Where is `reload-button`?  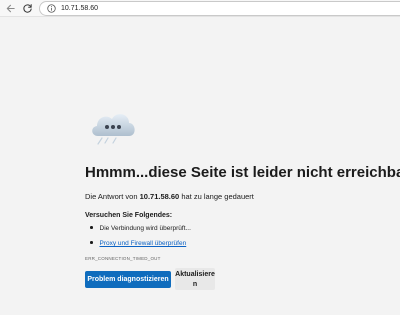 reload-button is located at coordinates (27, 8).